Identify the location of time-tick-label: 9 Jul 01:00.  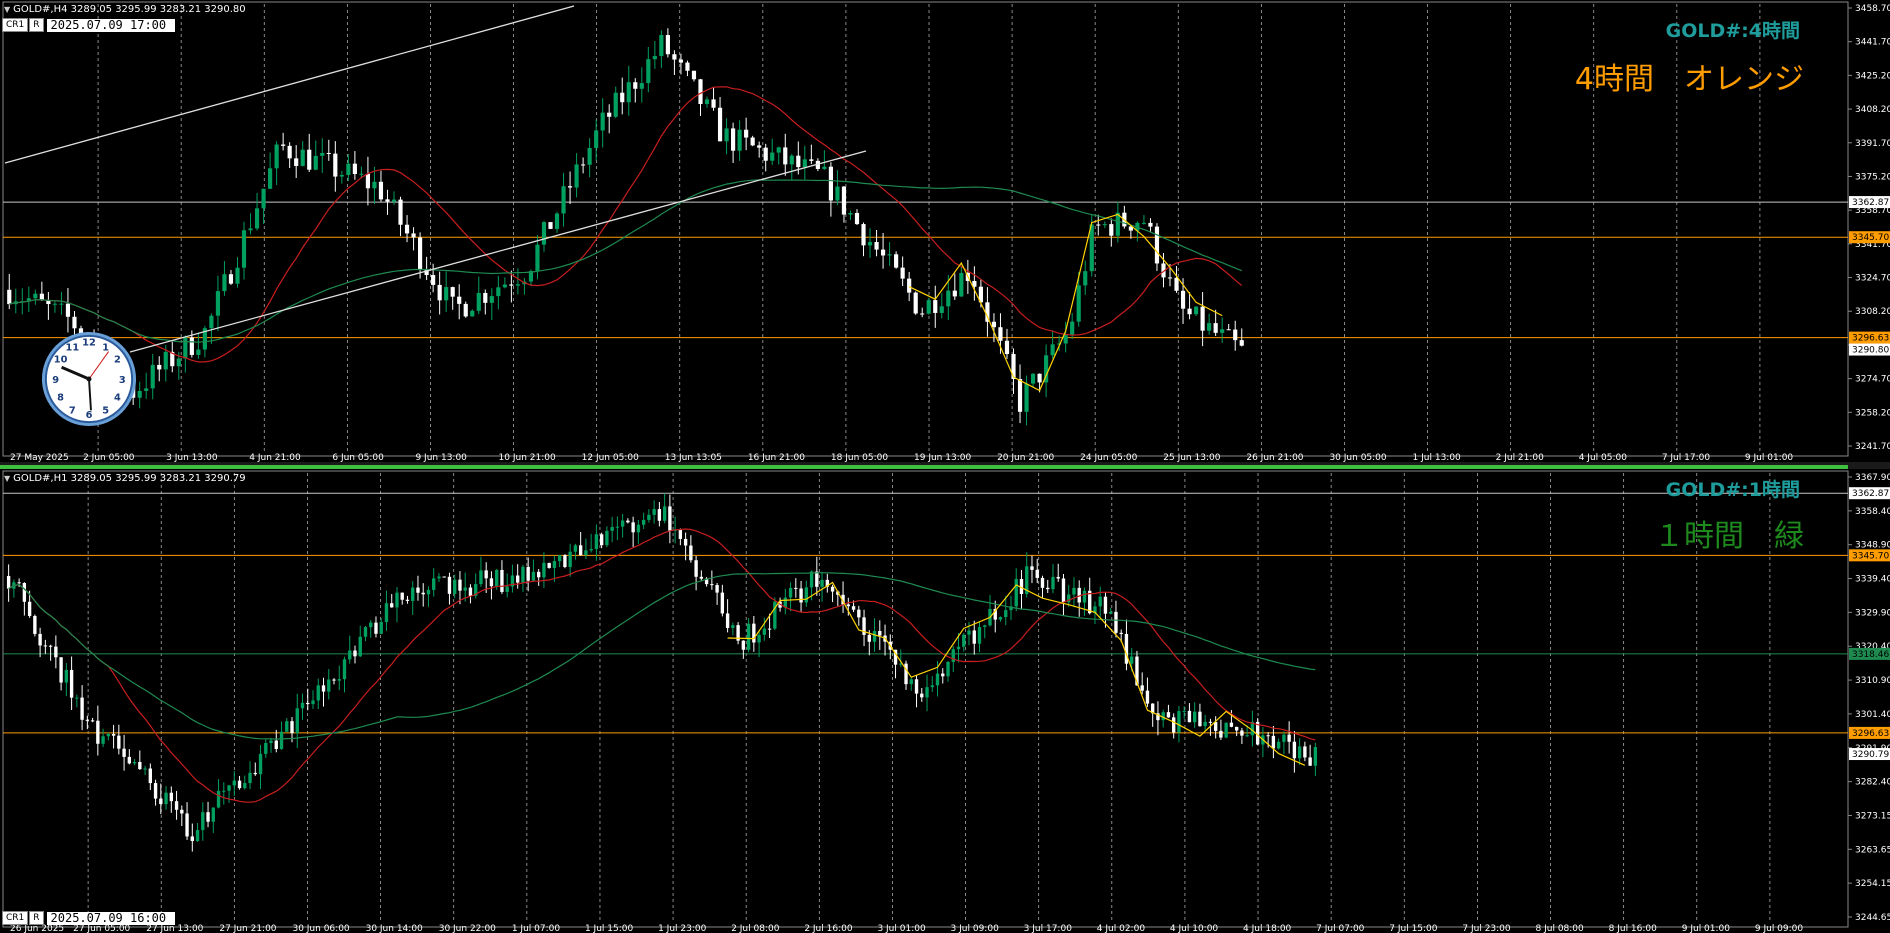
(1706, 928).